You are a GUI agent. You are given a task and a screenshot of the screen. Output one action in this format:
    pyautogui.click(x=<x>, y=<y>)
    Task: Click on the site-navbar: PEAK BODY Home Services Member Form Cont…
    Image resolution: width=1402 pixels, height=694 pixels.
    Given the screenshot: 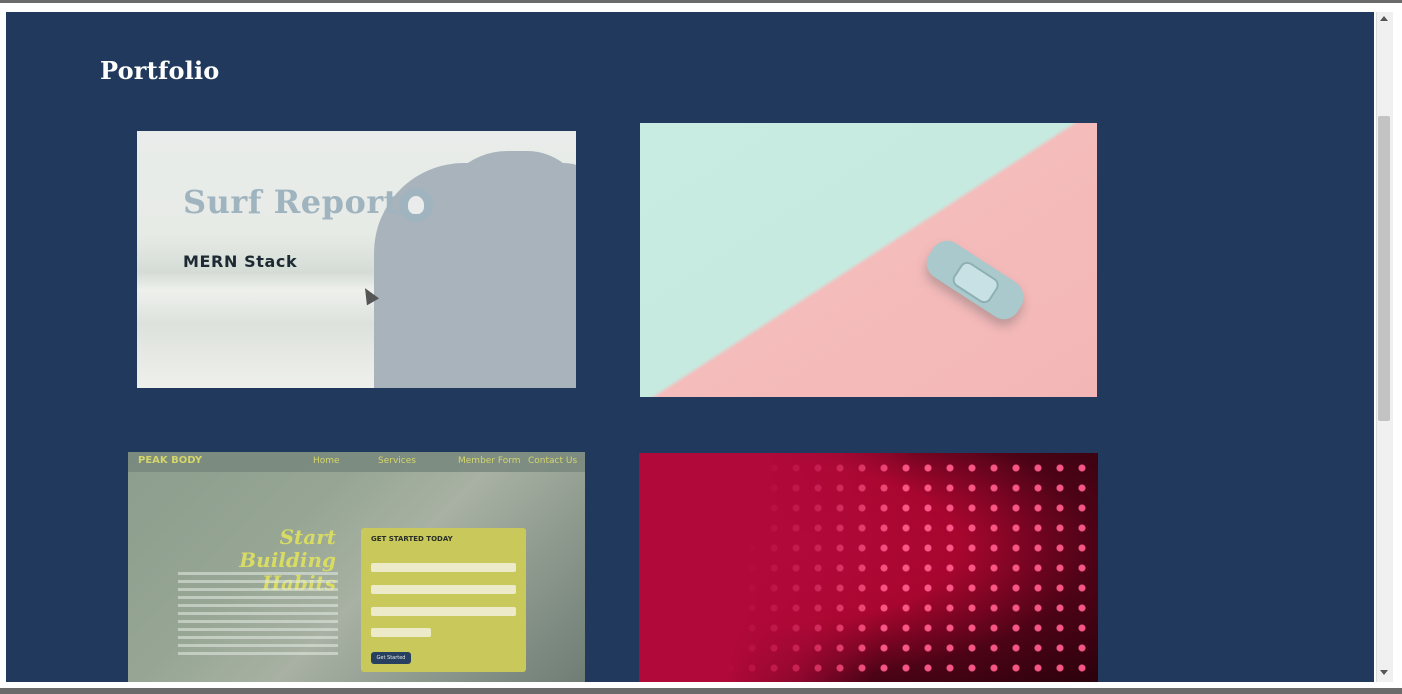 What is the action you would take?
    pyautogui.click(x=356, y=462)
    